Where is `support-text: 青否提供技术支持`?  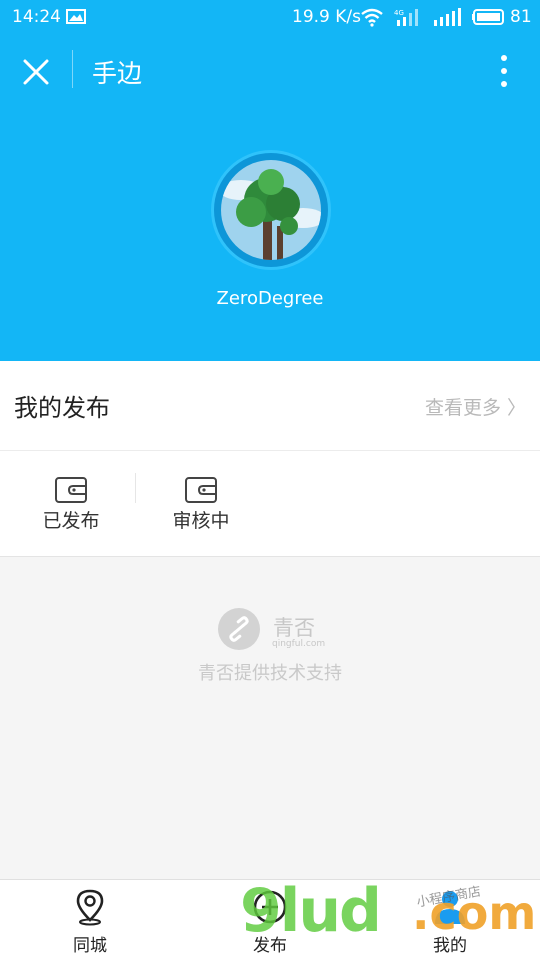 support-text: 青否提供技术支持 is located at coordinates (270, 673).